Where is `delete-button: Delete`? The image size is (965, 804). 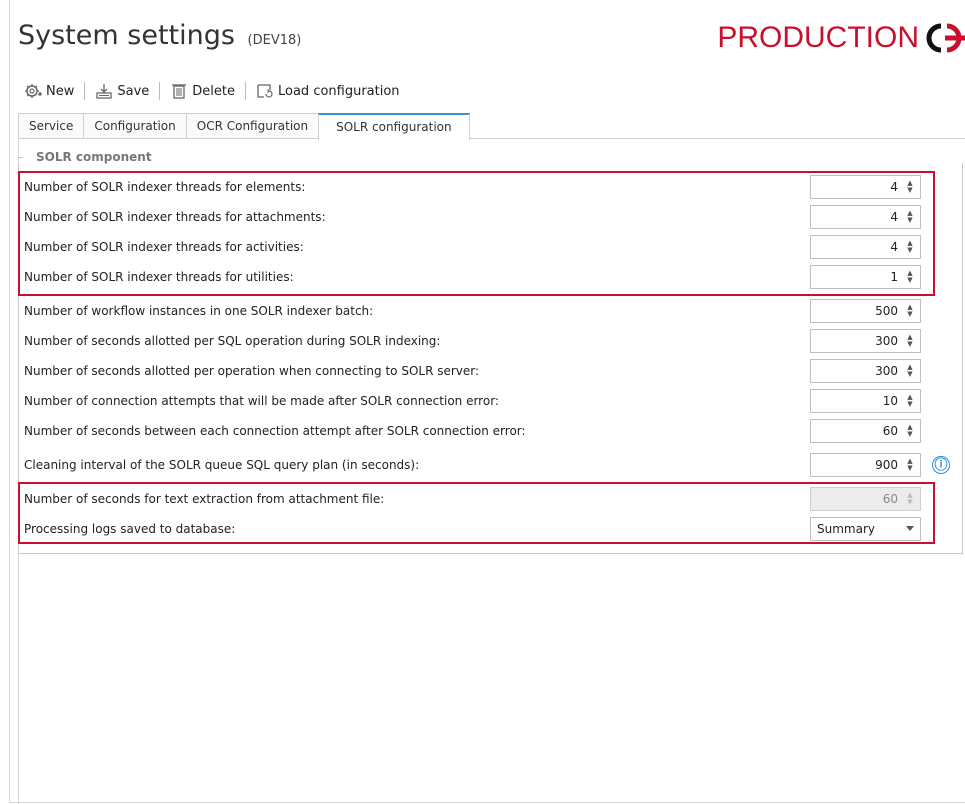 delete-button: Delete is located at coordinates (202, 91).